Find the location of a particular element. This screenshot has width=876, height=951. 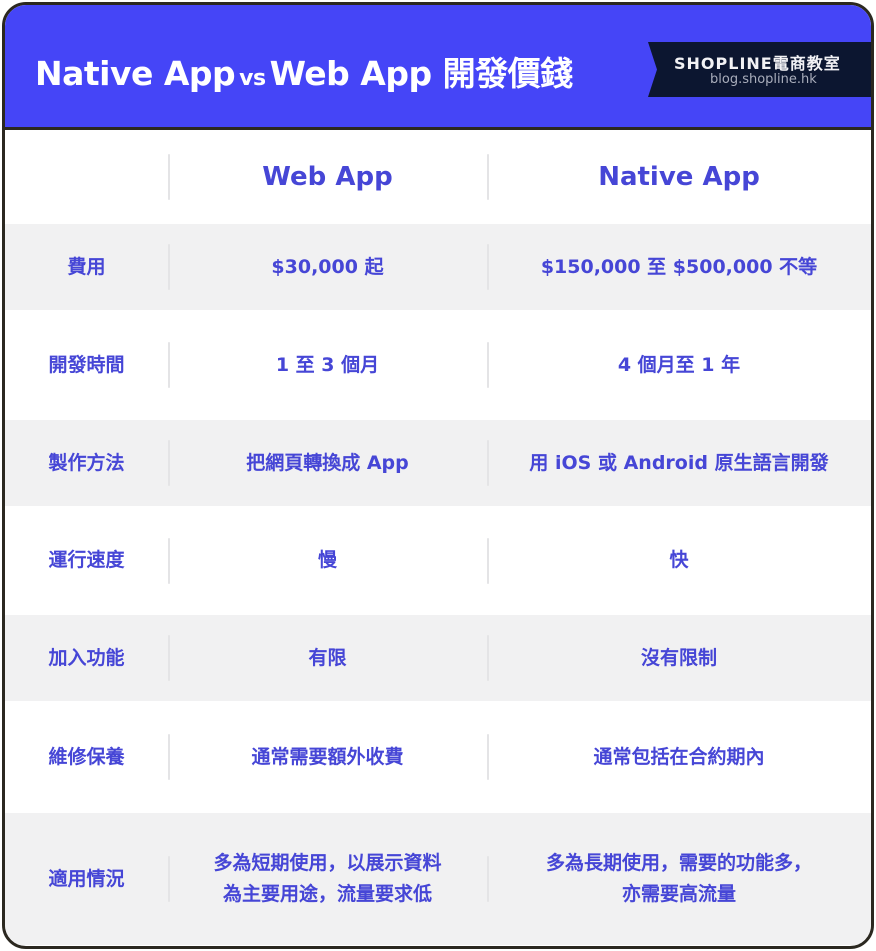

web-app-text: 有限 is located at coordinates (327, 657).